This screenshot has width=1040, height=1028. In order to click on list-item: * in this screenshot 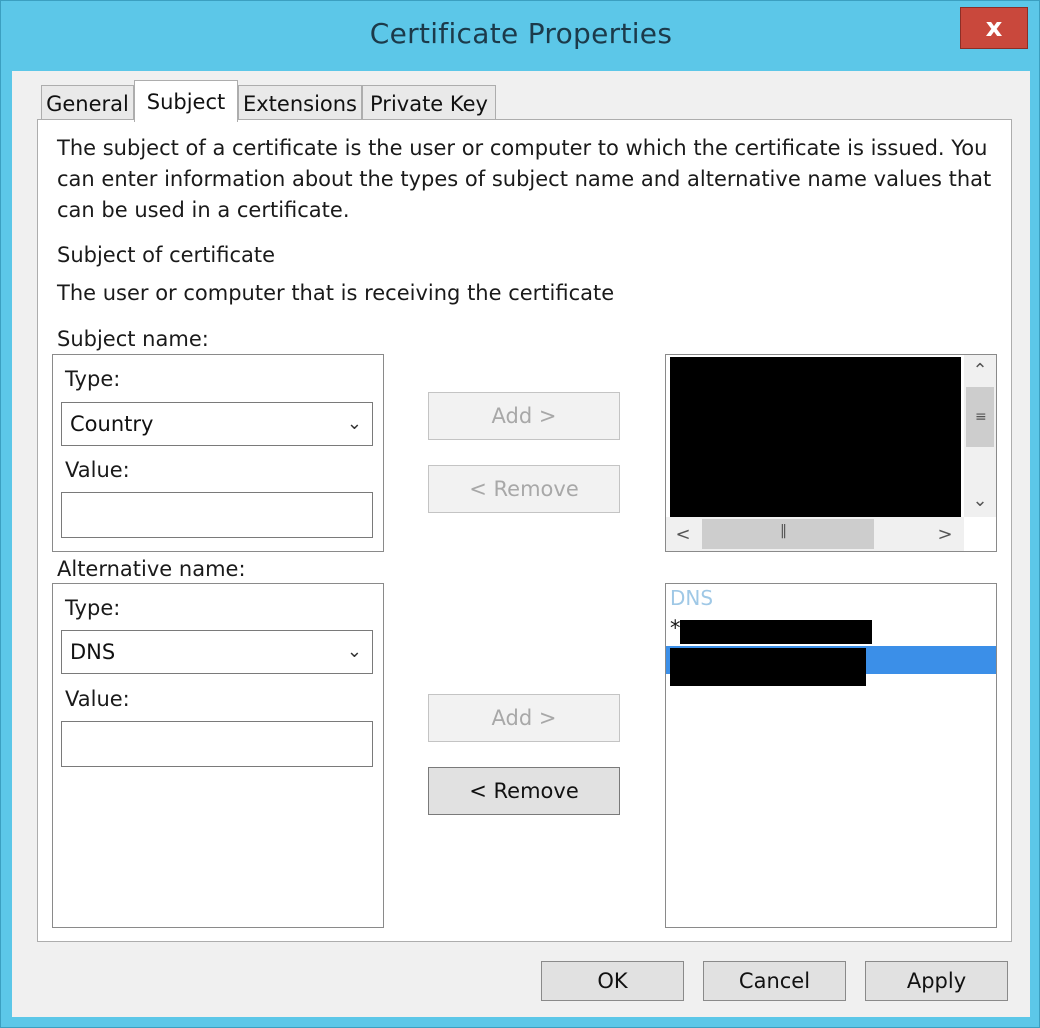, I will do `click(831, 630)`.